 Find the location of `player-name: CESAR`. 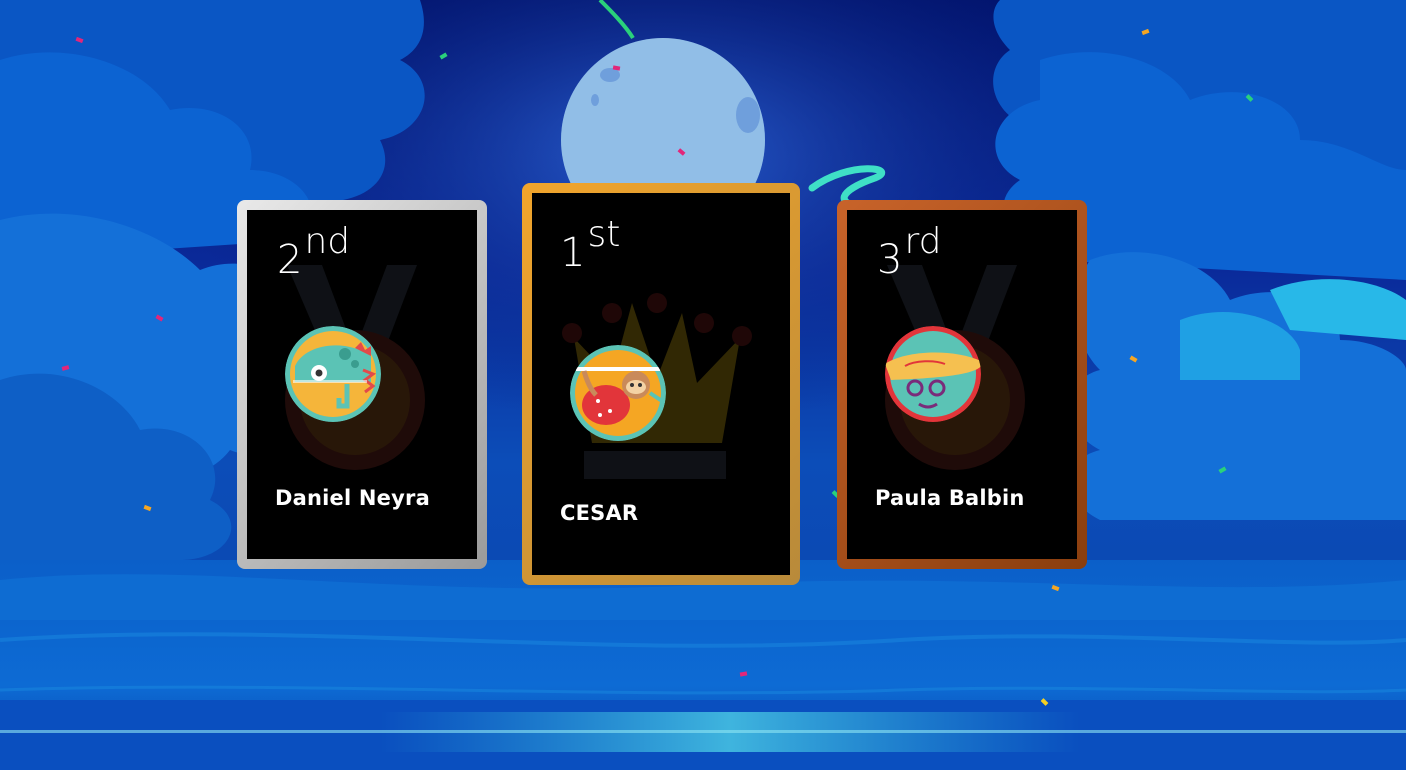

player-name: CESAR is located at coordinates (599, 513).